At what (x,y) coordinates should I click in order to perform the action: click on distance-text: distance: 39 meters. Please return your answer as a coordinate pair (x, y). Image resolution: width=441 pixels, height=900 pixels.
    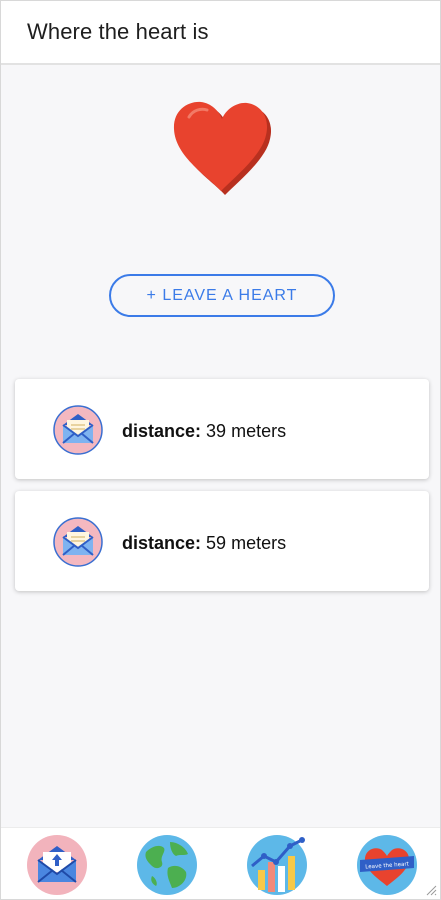
    Looking at the image, I should click on (204, 431).